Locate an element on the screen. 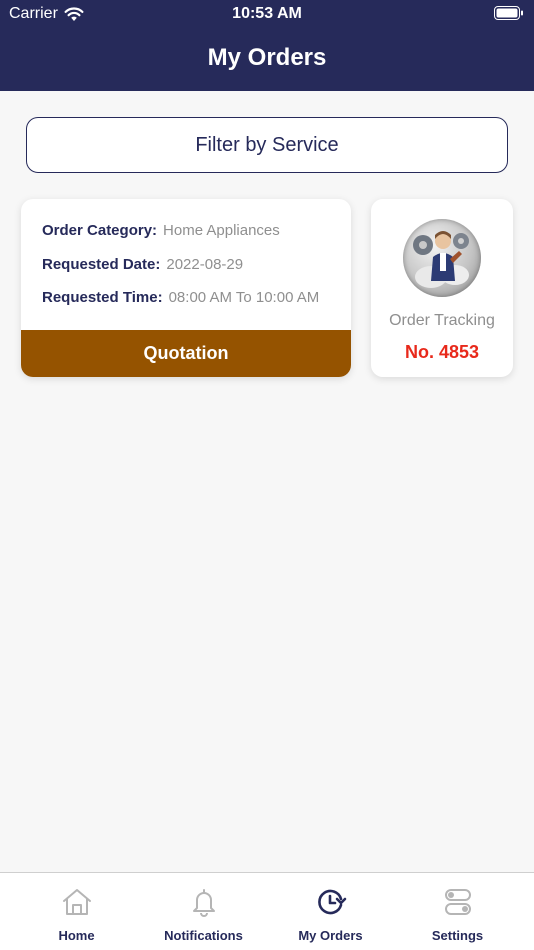 This screenshot has height=950, width=534. app-header: Carrier 10:53 AM My Orders is located at coordinates (267, 45).